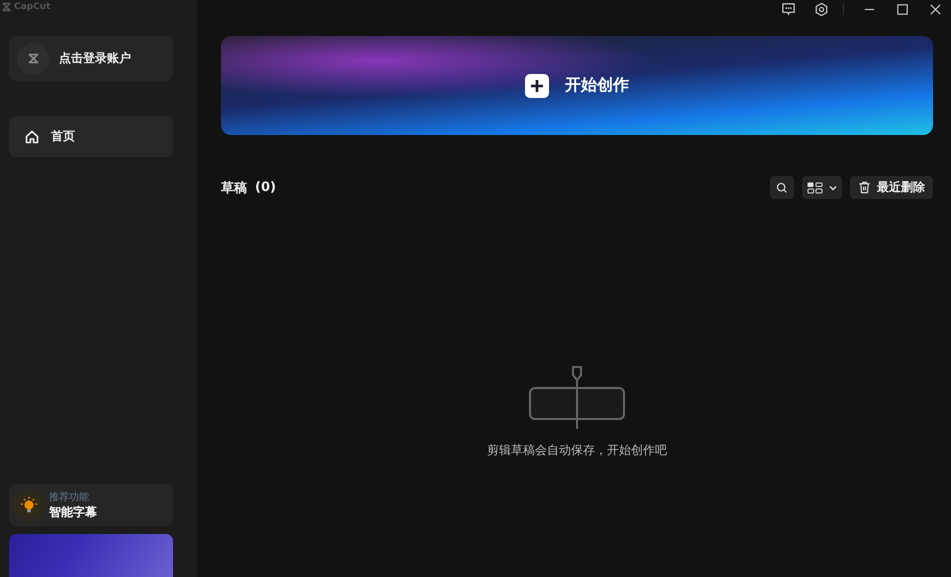 The width and height of the screenshot is (951, 577). Describe the element at coordinates (234, 188) in the screenshot. I see `drafts-title: 草稿` at that location.